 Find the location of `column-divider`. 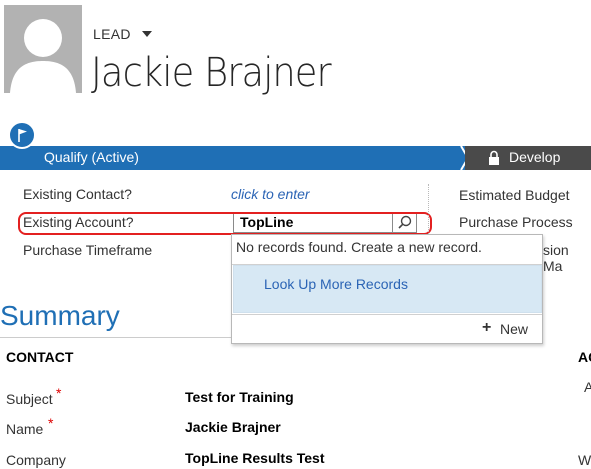

column-divider is located at coordinates (428, 210).